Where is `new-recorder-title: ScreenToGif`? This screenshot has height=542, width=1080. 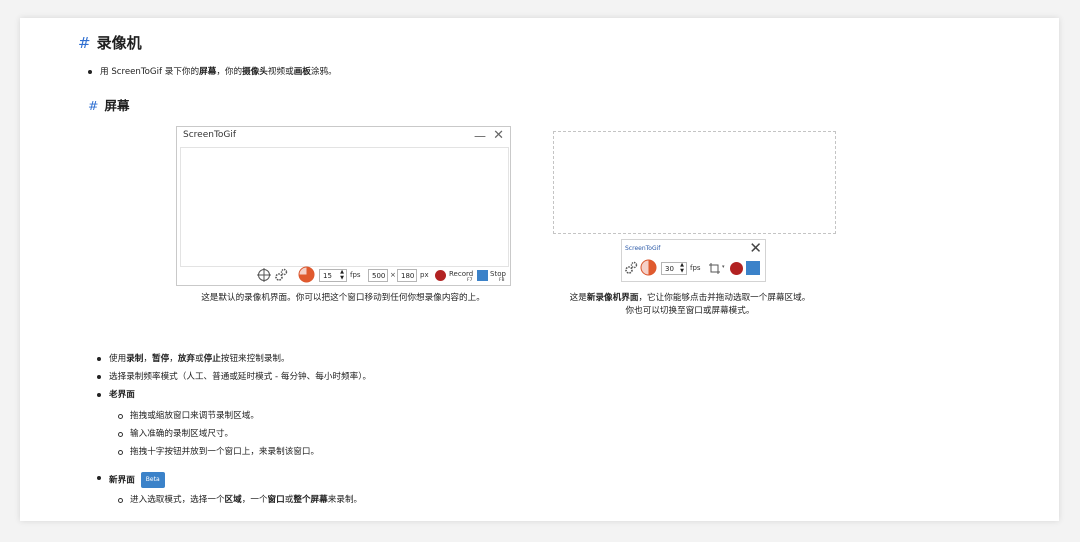 new-recorder-title: ScreenToGif is located at coordinates (643, 248).